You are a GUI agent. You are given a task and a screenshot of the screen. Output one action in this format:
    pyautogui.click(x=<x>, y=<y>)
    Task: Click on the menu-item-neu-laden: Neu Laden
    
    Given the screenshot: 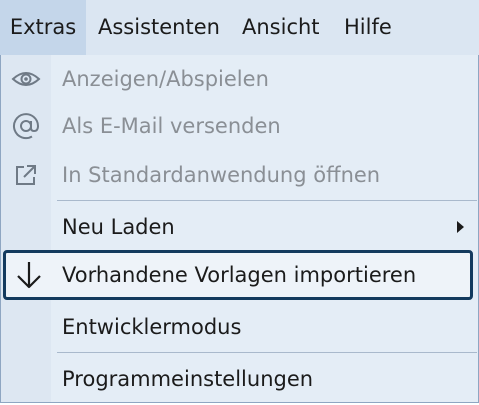 What is the action you would take?
    pyautogui.click(x=239, y=227)
    